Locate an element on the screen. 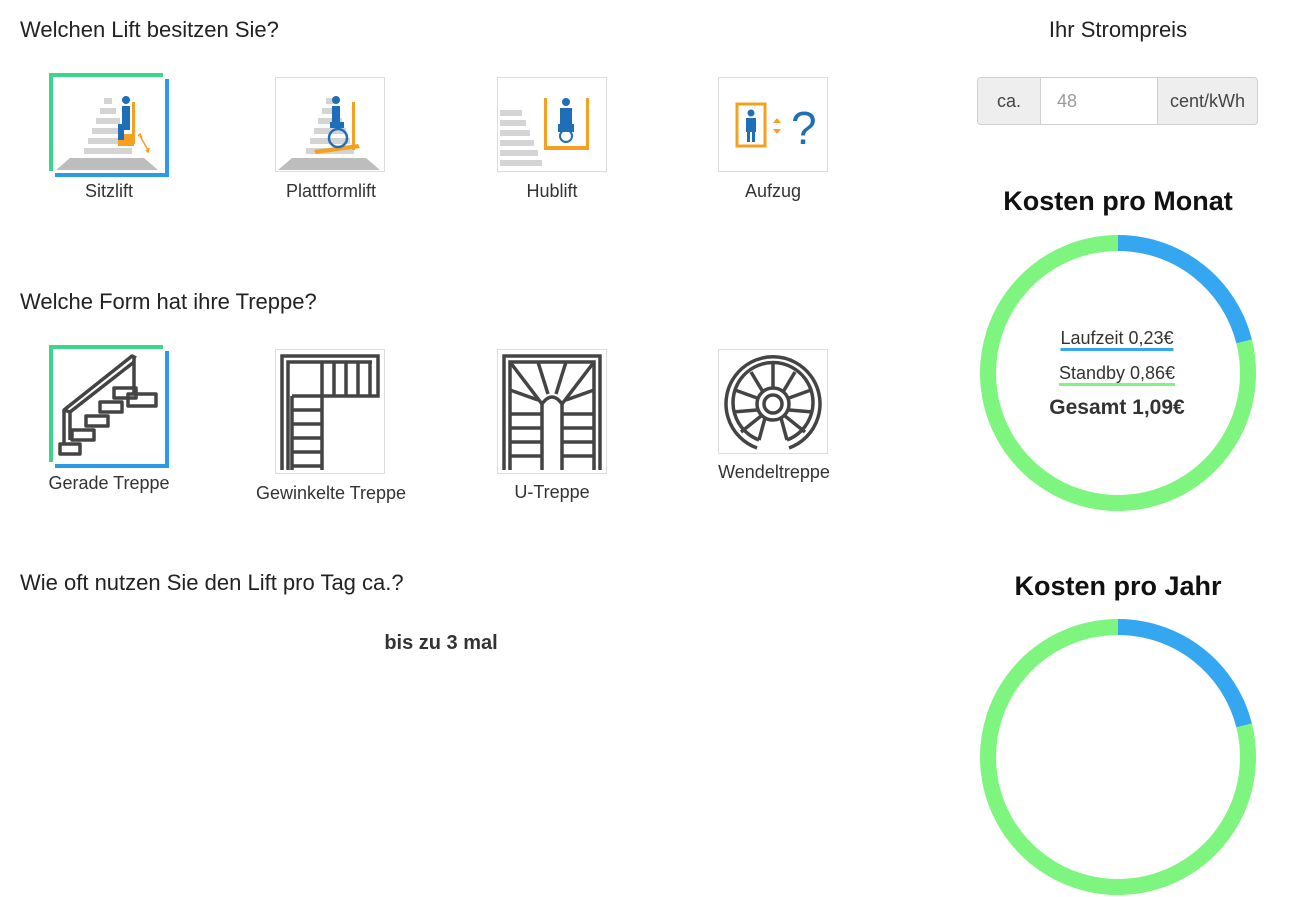 This screenshot has height=897, width=1310. yearly-donut-chart is located at coordinates (1118, 757).